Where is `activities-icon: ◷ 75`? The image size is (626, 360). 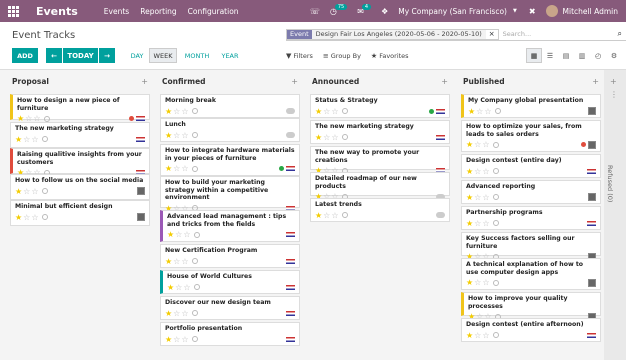
activities-icon: ◷ 75 is located at coordinates (339, 10).